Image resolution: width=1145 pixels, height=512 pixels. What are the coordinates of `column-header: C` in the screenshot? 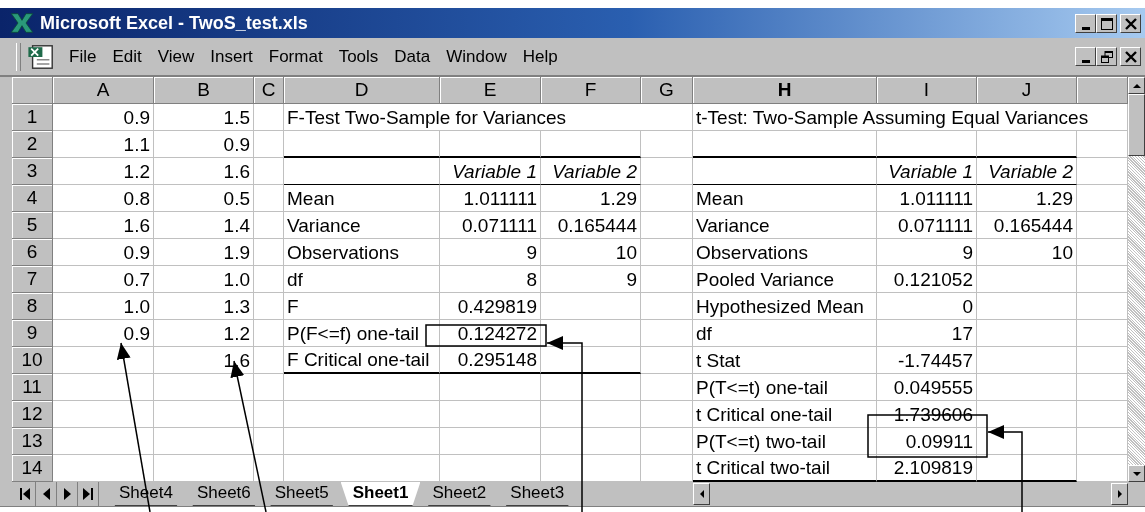 It's located at (269, 90).